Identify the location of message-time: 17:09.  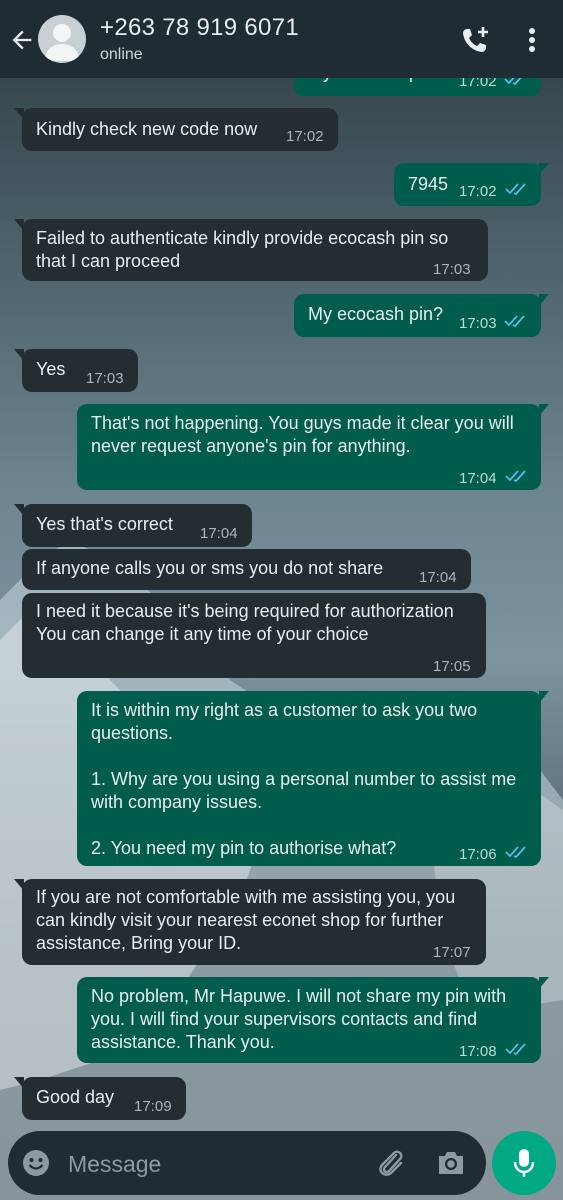
(153, 1106).